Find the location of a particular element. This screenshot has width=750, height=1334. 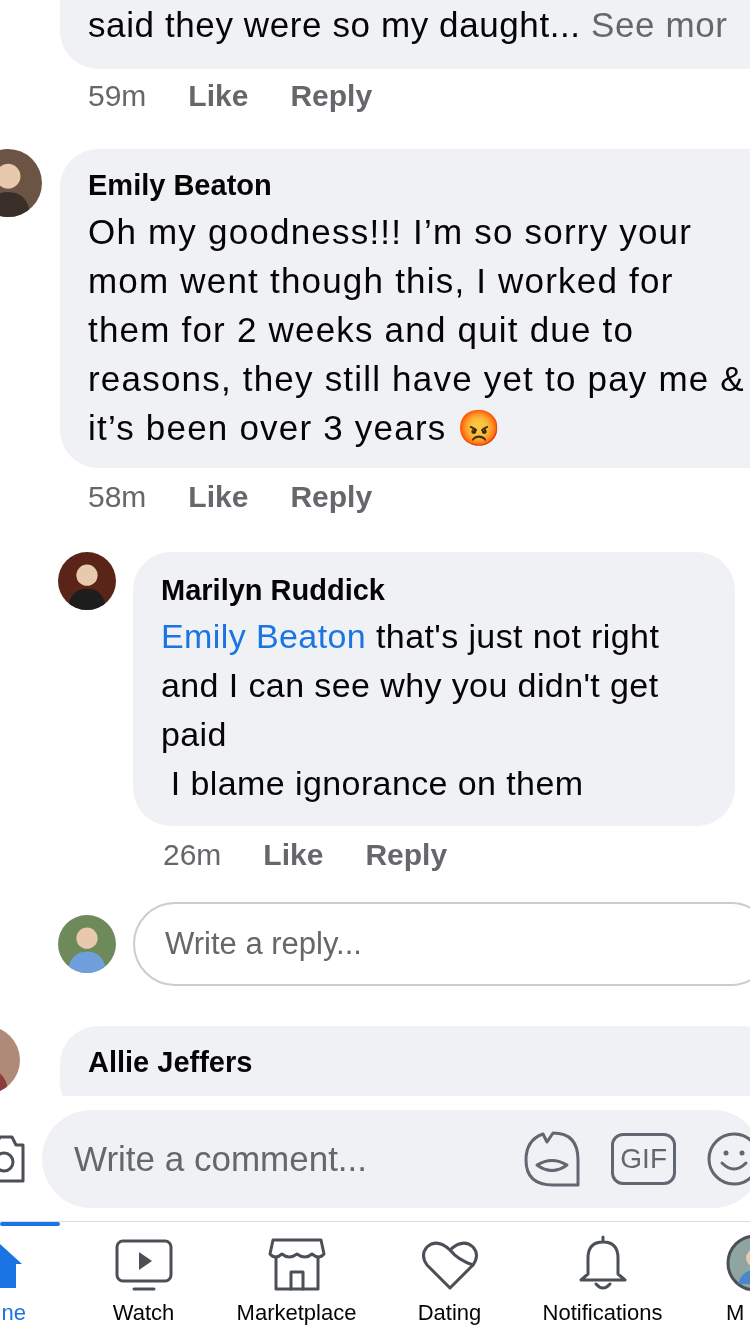

mention-link: Emily Beaton is located at coordinates (264, 636).